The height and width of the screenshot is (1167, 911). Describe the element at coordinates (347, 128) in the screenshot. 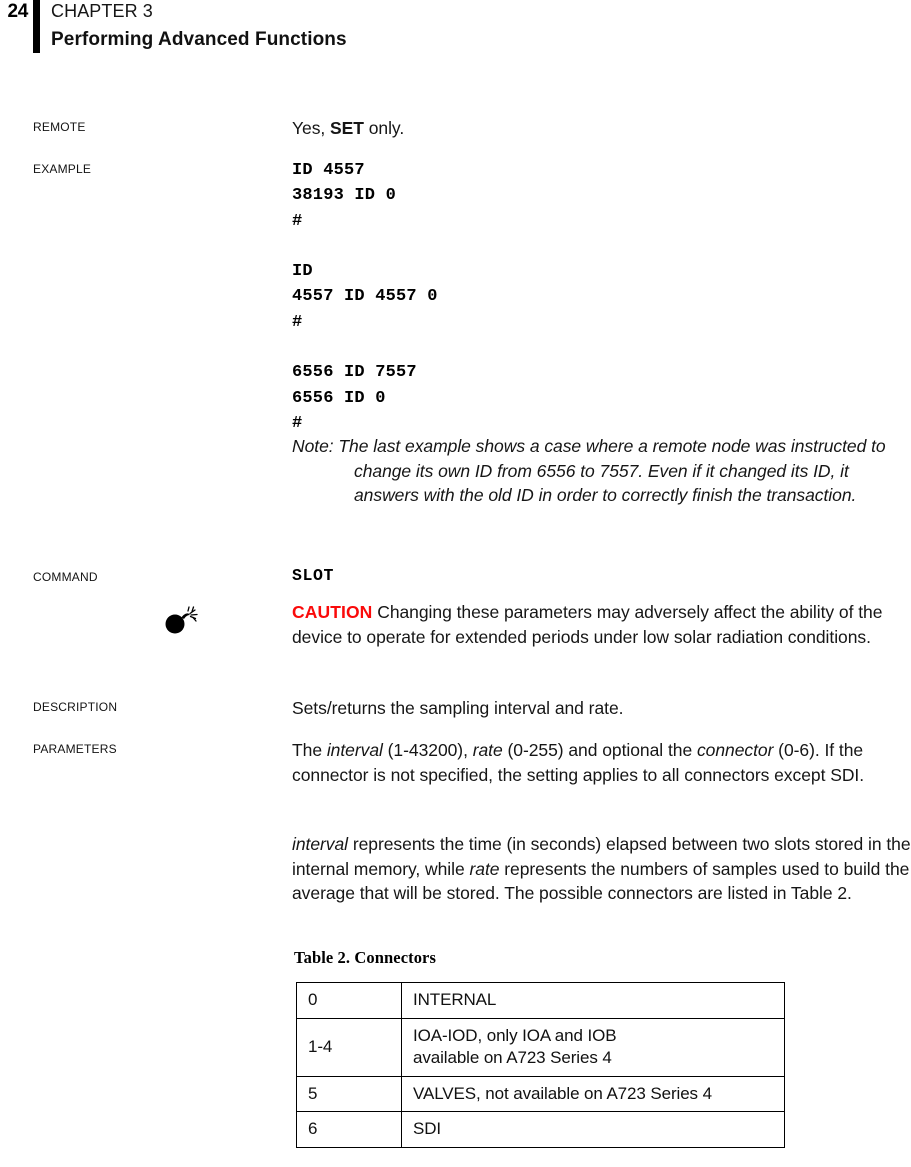

I see `remote-text-bold: SET` at that location.